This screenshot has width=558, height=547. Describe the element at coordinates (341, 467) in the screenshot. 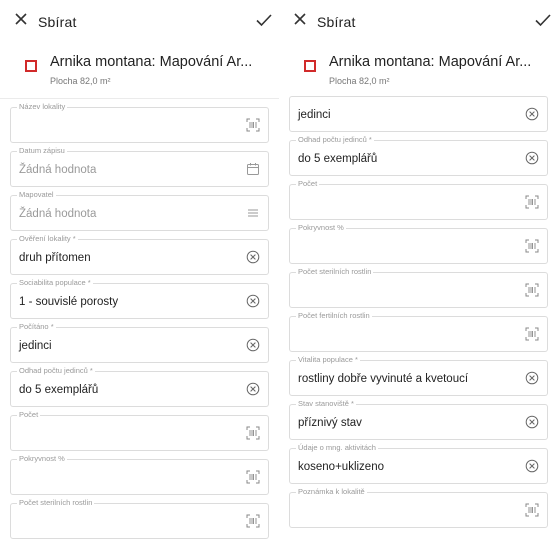

I see `field-value: koseno+uklizeno` at that location.